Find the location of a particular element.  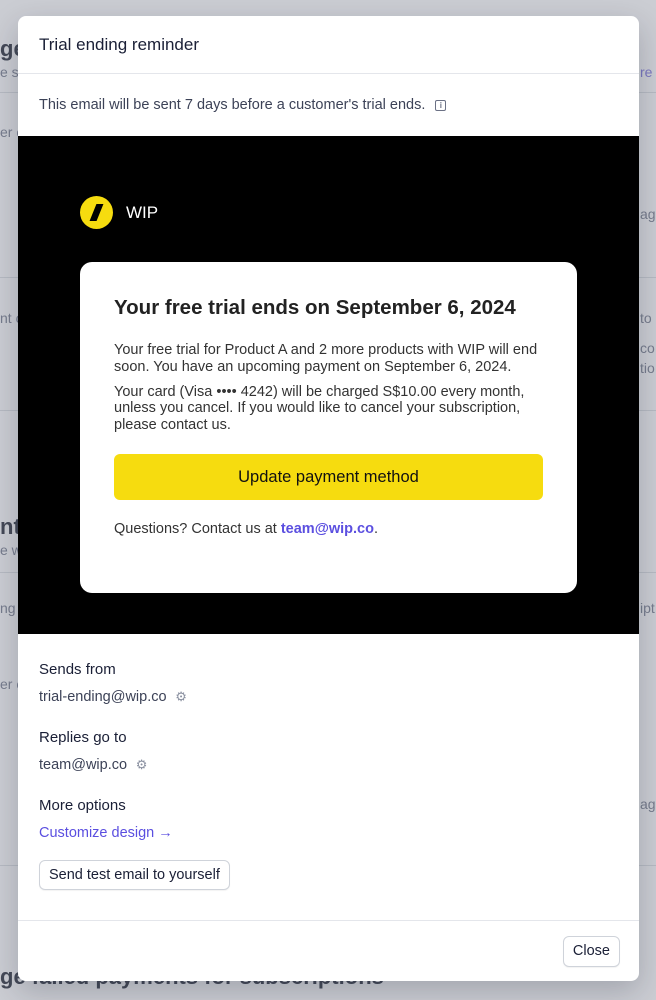

modal-header: Trial ending reminder is located at coordinates (328, 45).